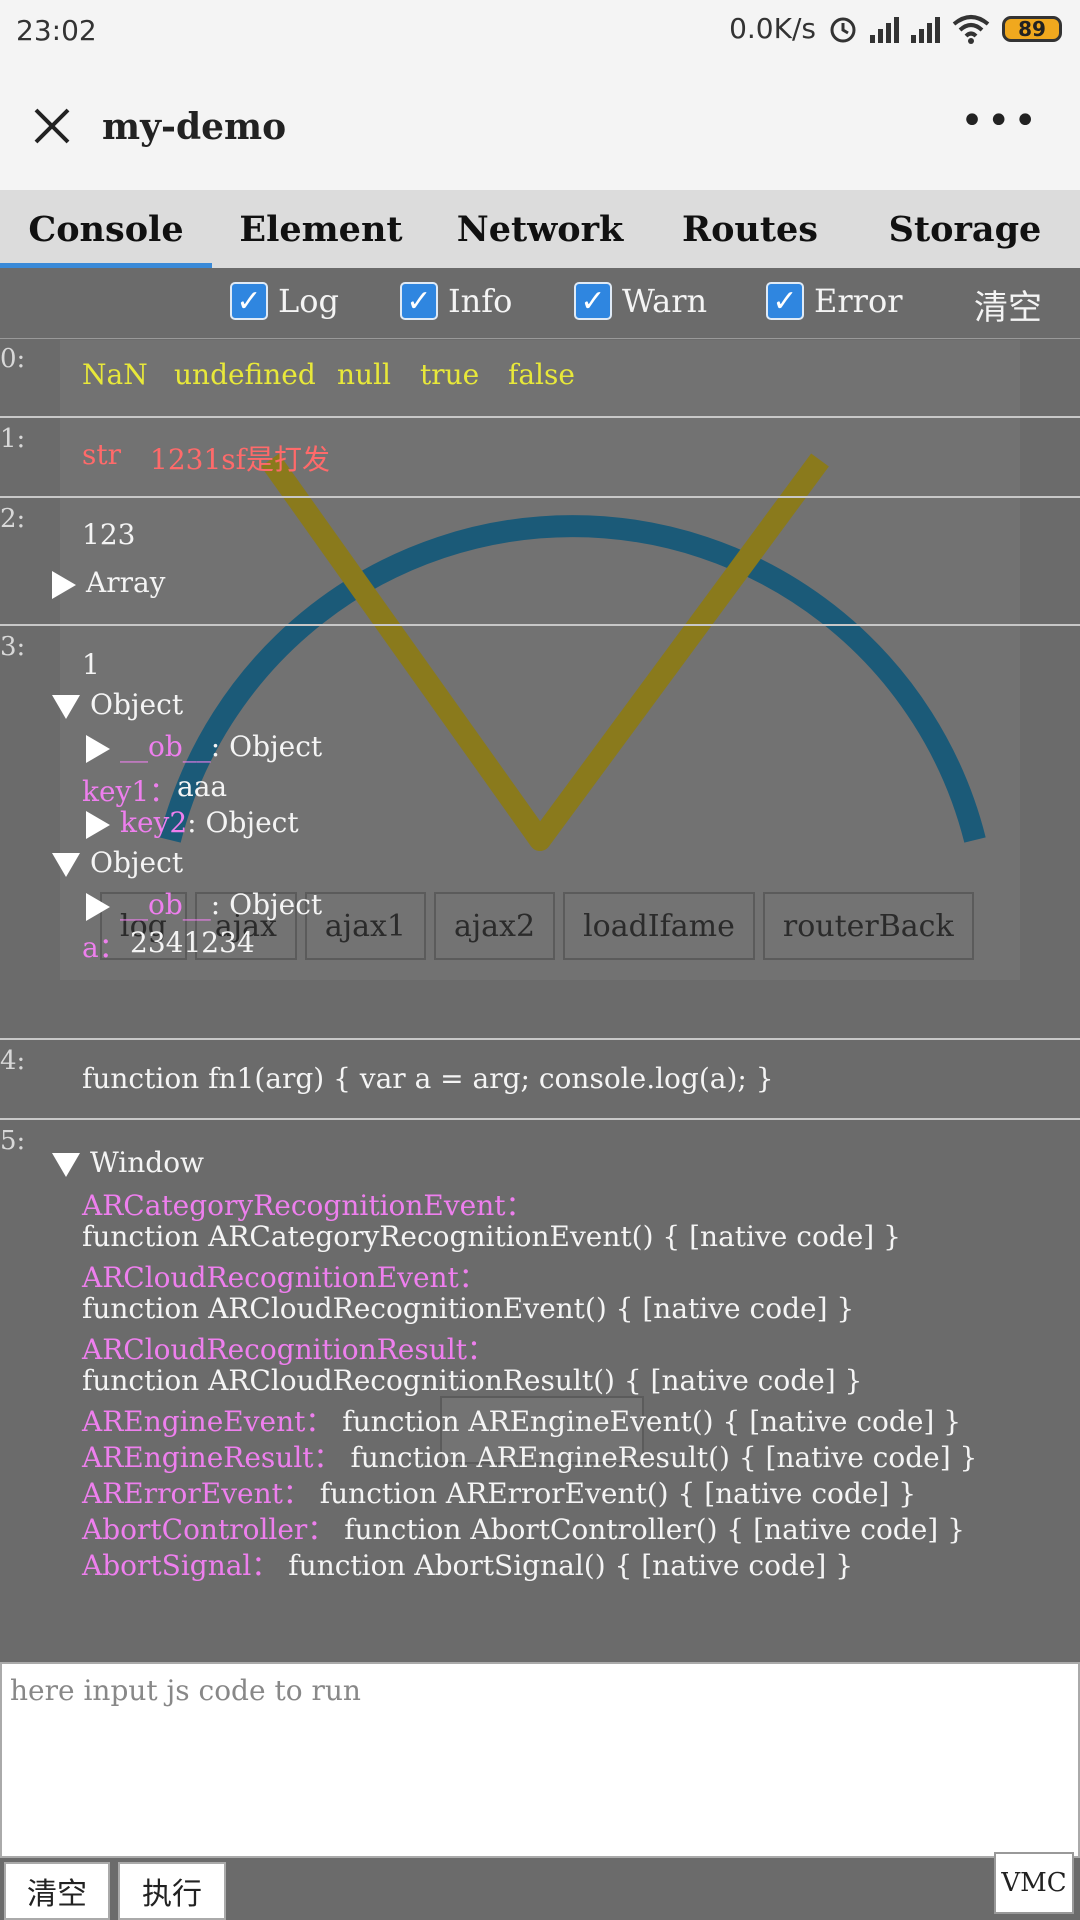  I want to click on entry-index: 5:, so click(13, 1141).